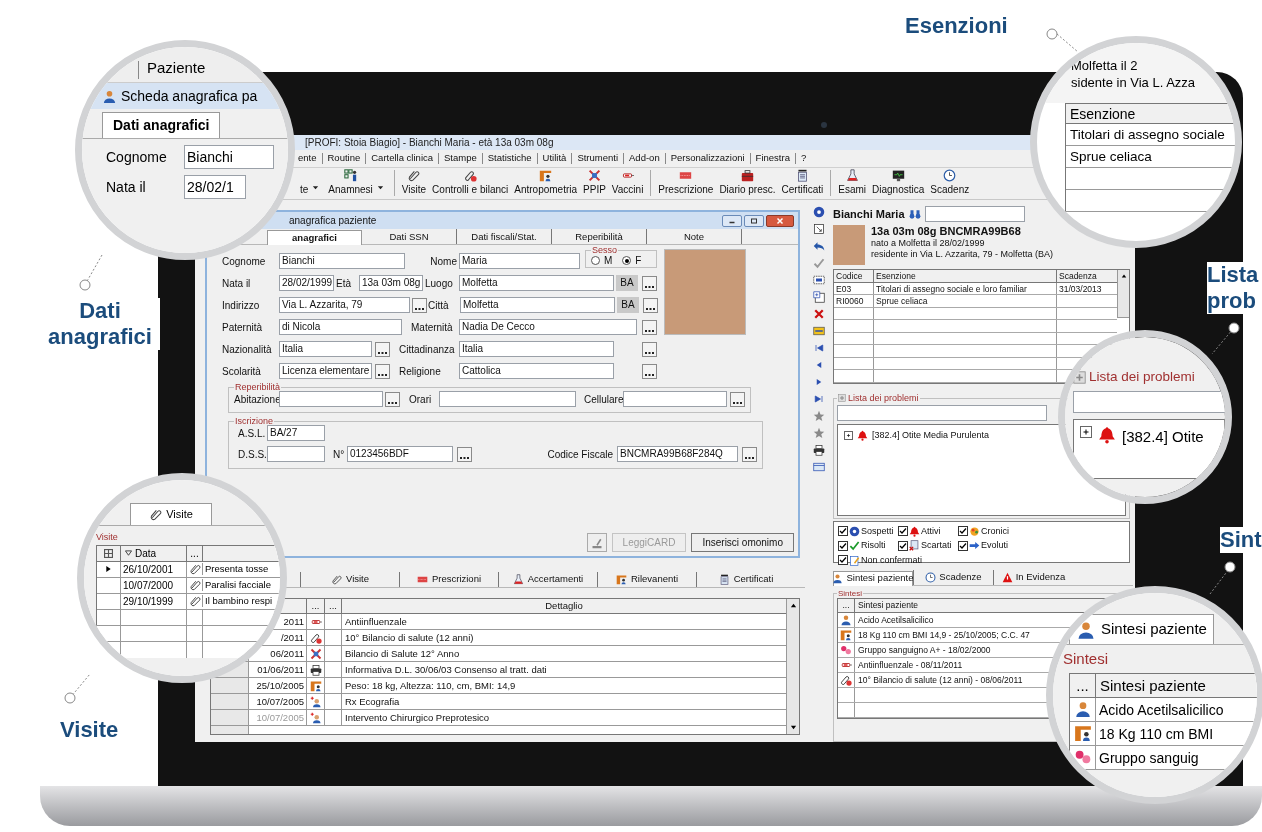 Image resolution: width=1262 pixels, height=832 pixels. What do you see at coordinates (868, 546) in the screenshot?
I see `filter-option: Risolti` at bounding box center [868, 546].